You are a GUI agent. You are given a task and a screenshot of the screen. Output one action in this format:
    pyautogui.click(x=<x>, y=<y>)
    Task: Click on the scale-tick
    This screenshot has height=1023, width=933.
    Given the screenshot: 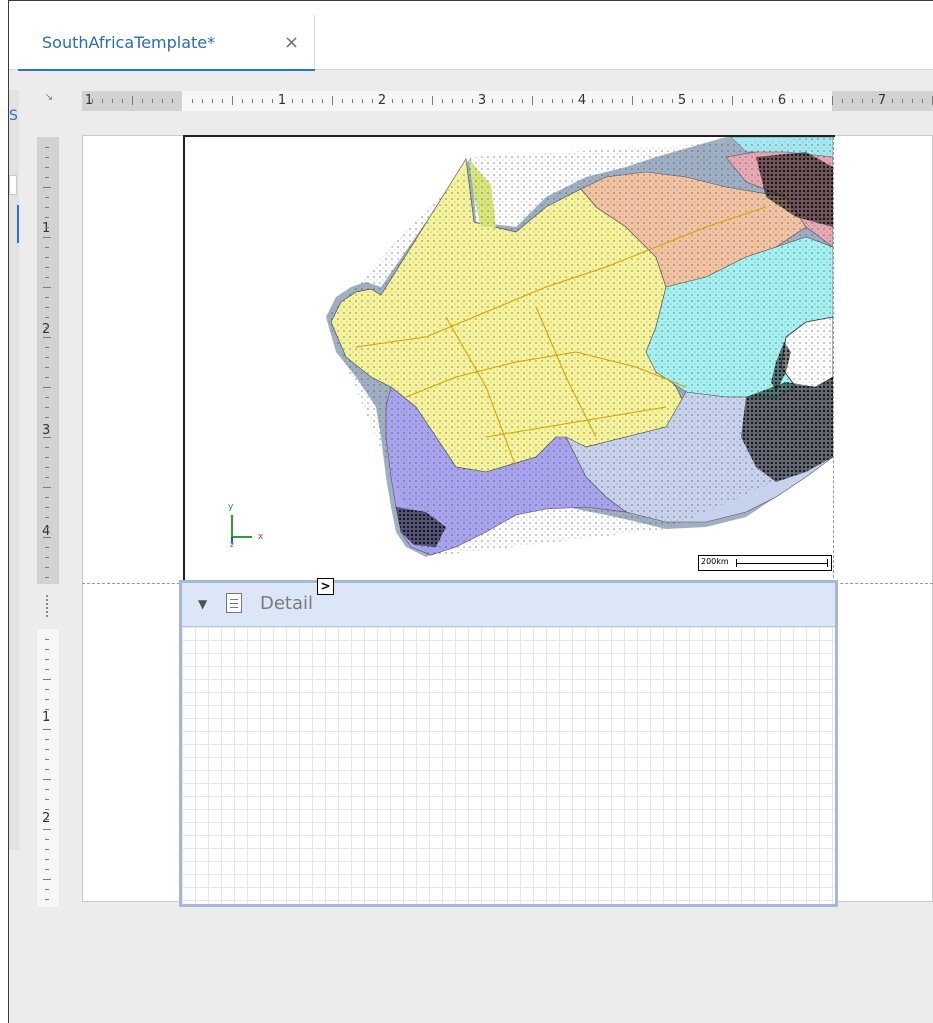 What is the action you would take?
    pyautogui.click(x=827, y=563)
    